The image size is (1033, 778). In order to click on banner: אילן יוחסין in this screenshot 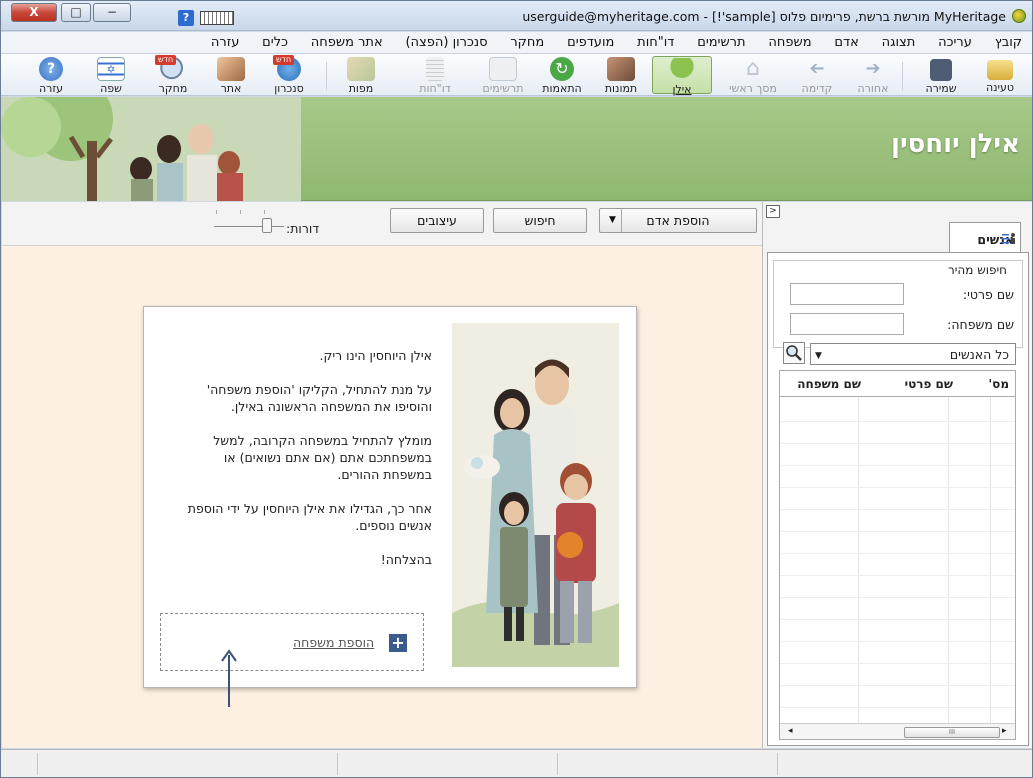, I will do `click(516, 149)`.